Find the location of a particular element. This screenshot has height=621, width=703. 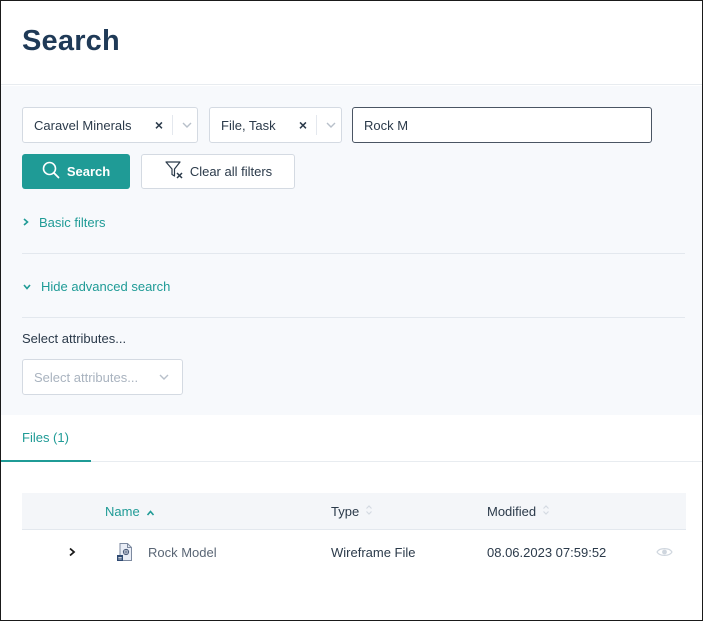

type-select-value: File, Task is located at coordinates (248, 125).